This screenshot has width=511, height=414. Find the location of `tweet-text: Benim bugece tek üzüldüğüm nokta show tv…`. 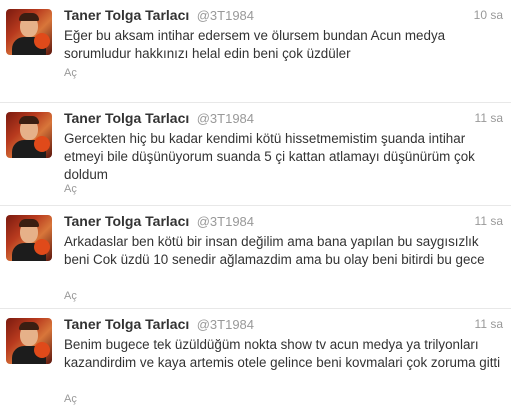

tweet-text: Benim bugece tek üzüldüğüm nokta show tv… is located at coordinates (282, 353).